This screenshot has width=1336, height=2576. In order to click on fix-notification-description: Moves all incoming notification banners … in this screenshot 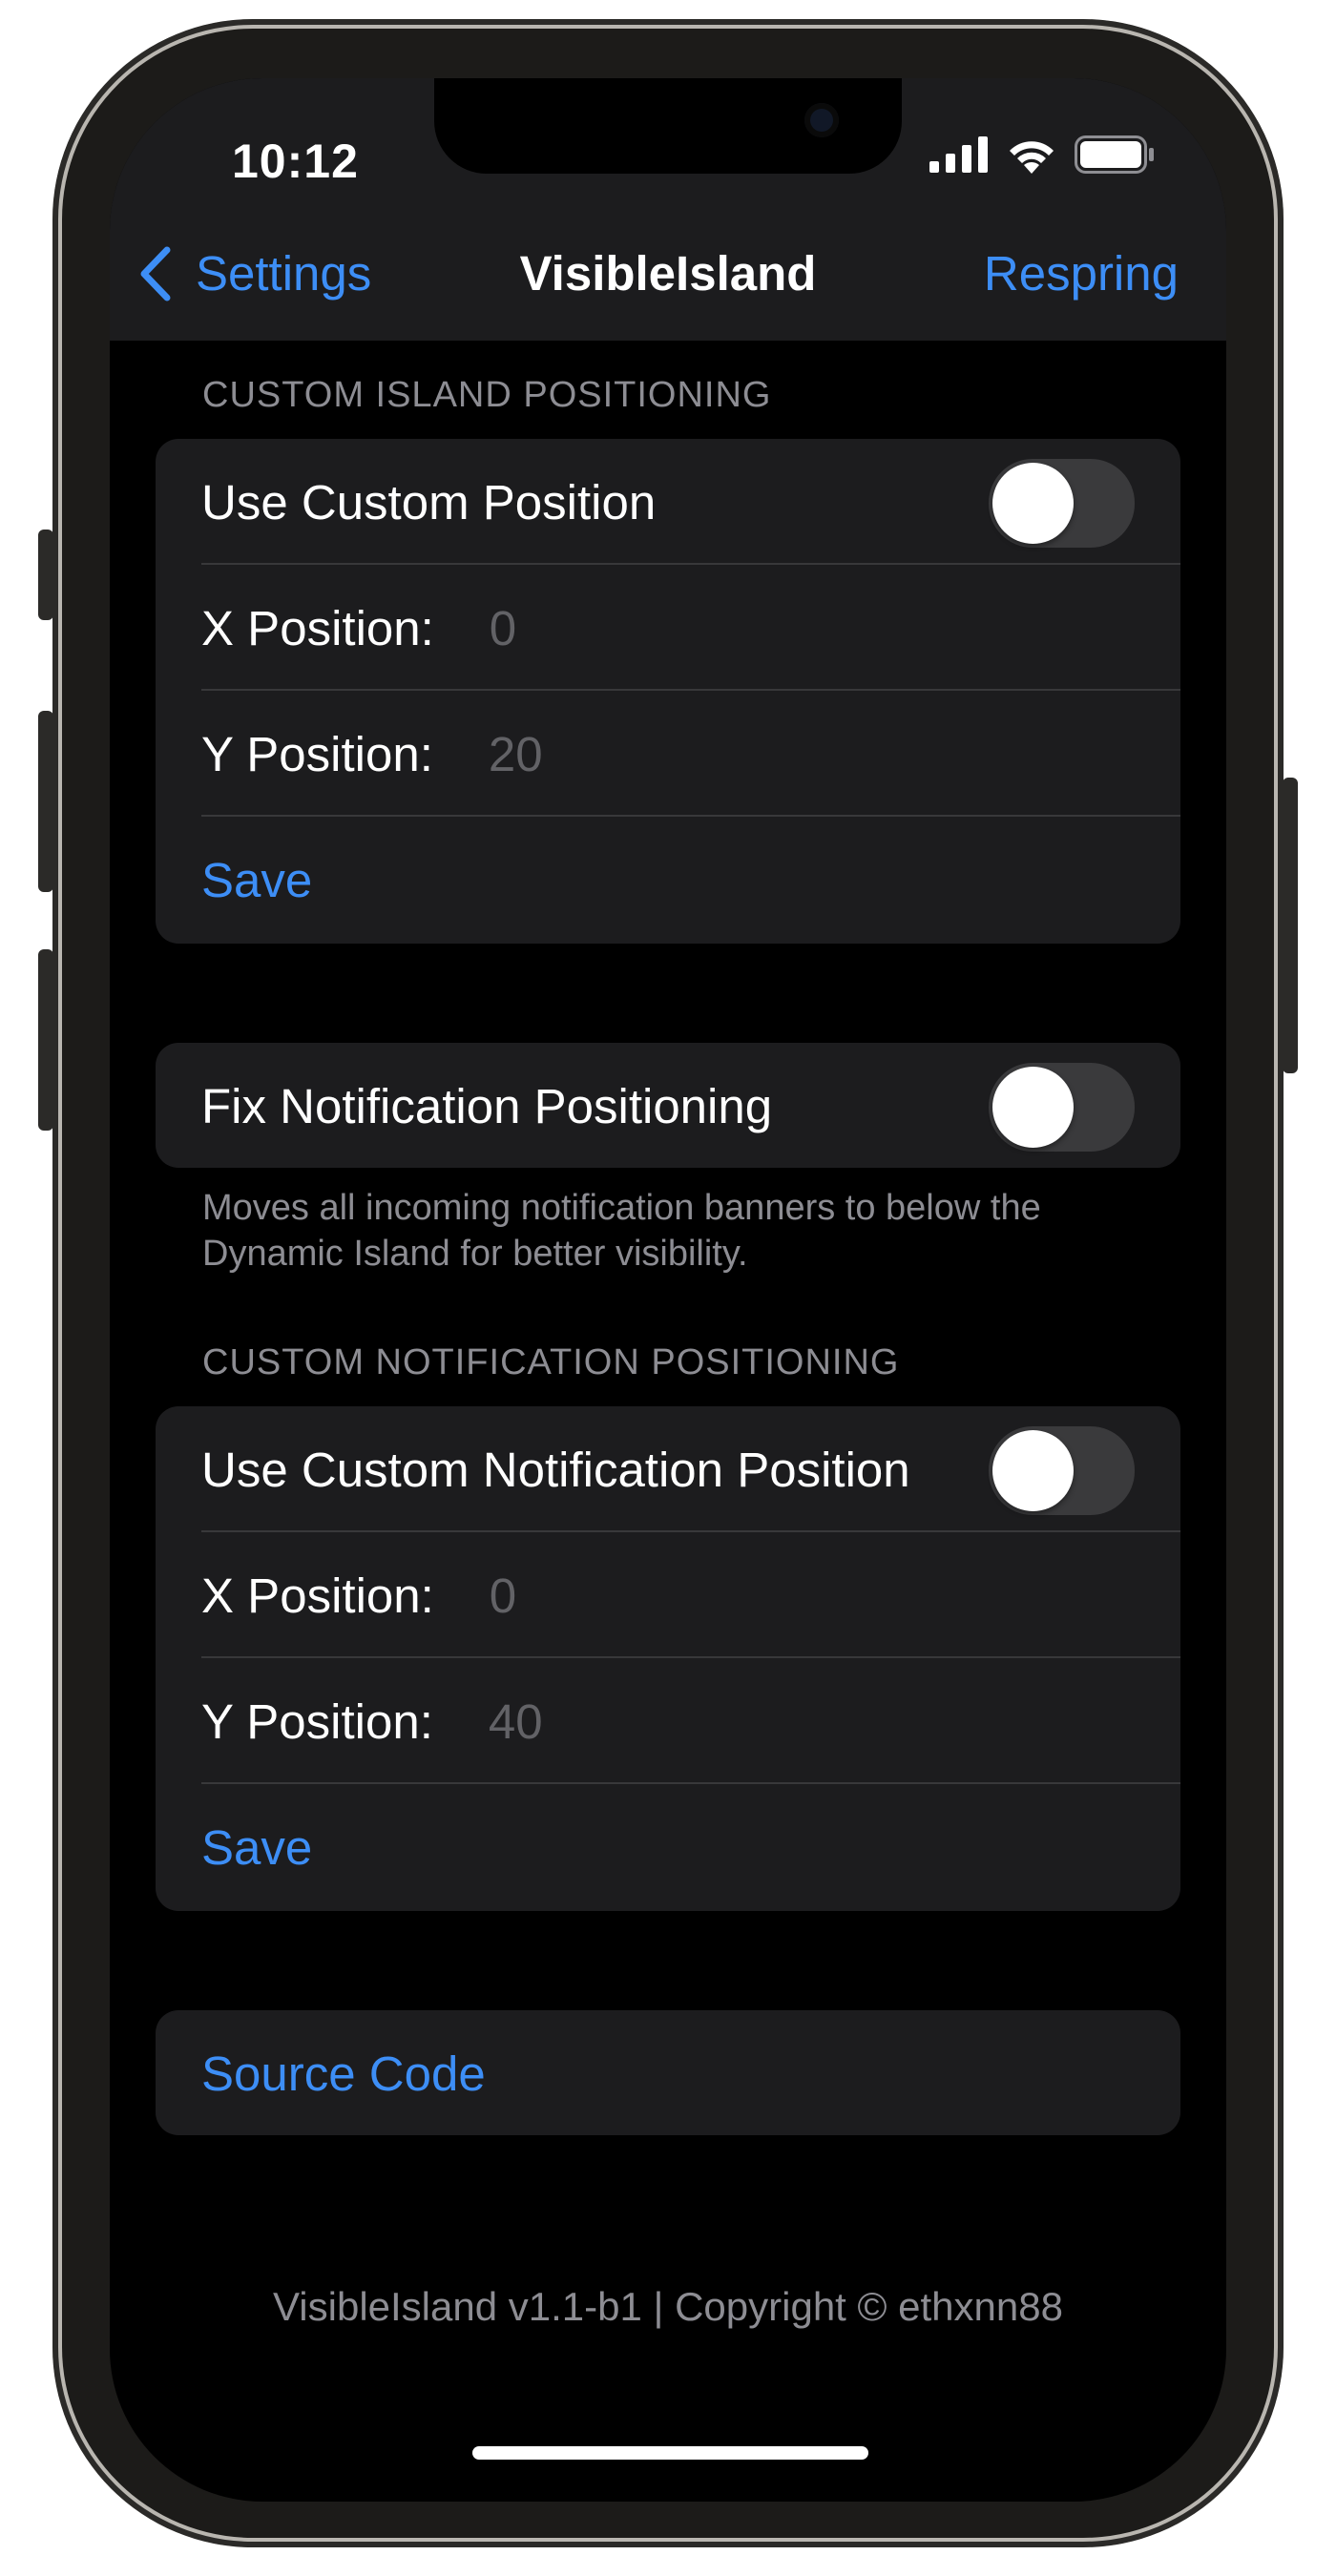, I will do `click(621, 1231)`.